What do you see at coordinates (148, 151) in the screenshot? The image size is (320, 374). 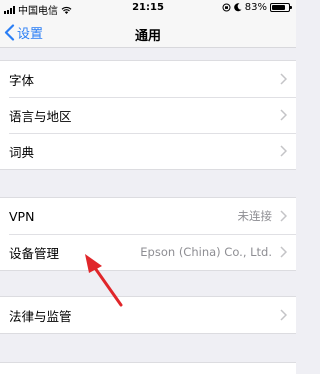 I see `row-dictionary: 词典` at bounding box center [148, 151].